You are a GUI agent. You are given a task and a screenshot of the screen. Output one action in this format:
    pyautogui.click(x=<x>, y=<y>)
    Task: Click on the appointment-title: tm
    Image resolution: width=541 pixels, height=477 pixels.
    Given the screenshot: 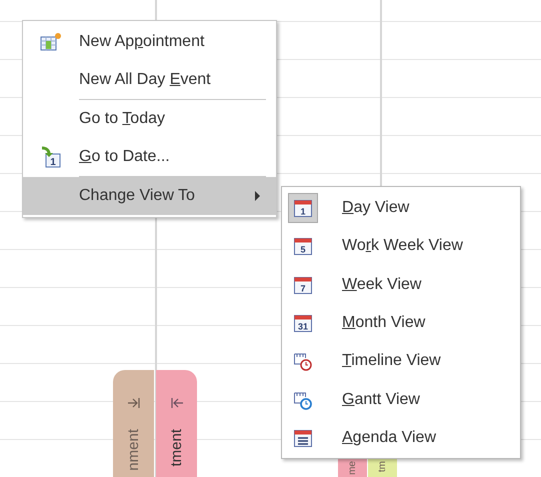 What is the action you would take?
    pyautogui.click(x=383, y=466)
    